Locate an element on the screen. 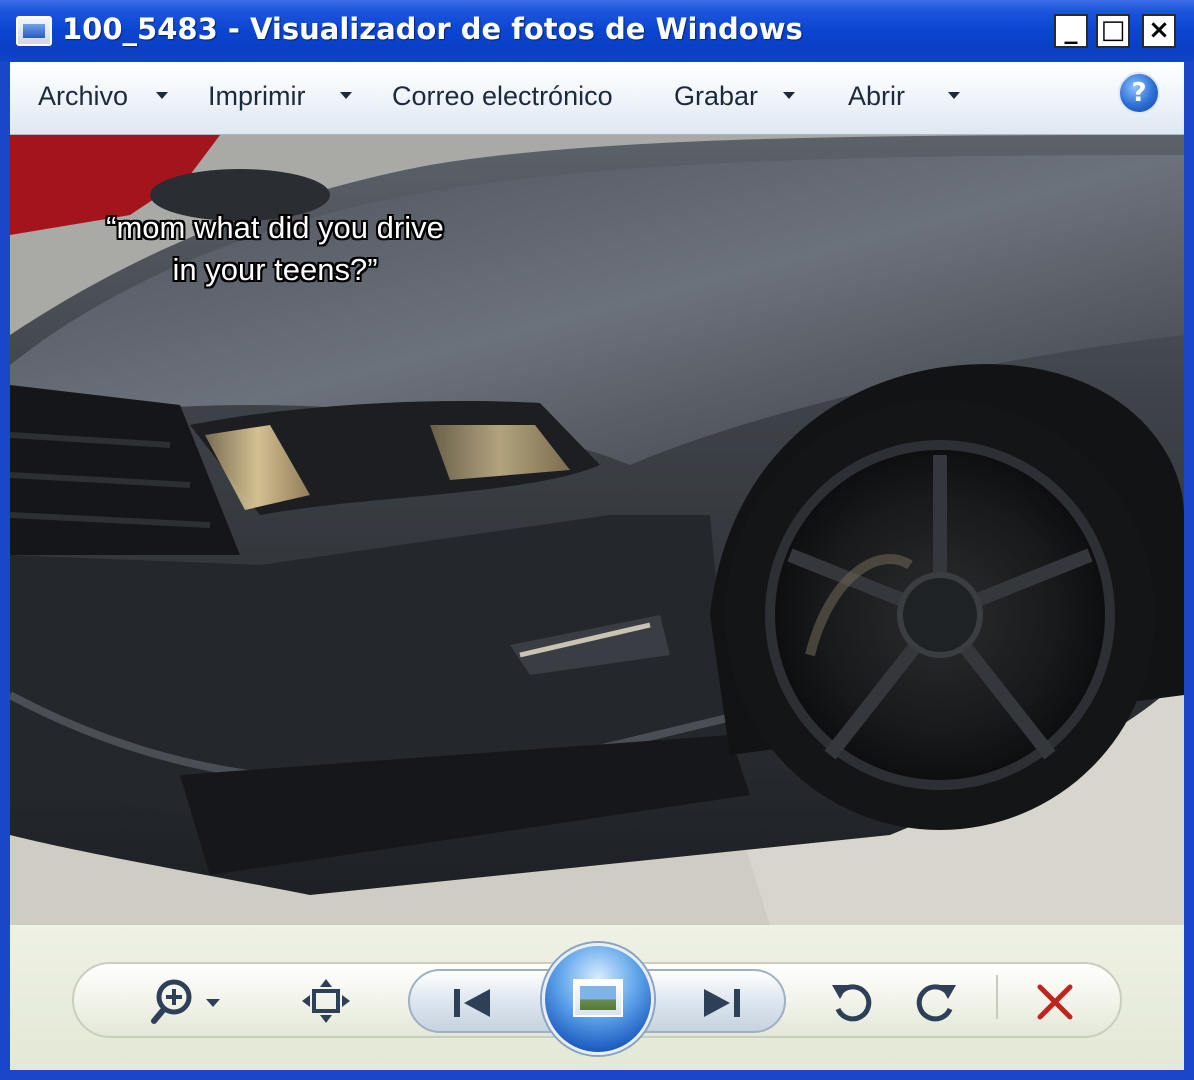 The height and width of the screenshot is (1080, 1194). rotate-counterclockwise-icon is located at coordinates (852, 1003).